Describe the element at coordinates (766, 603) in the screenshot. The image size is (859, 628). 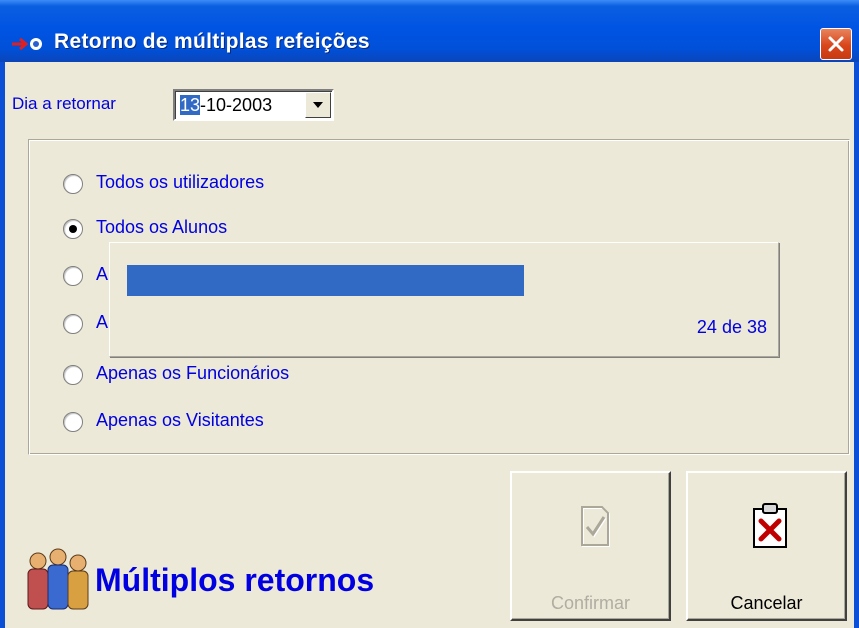
I see `cancel-label: Cancelar` at that location.